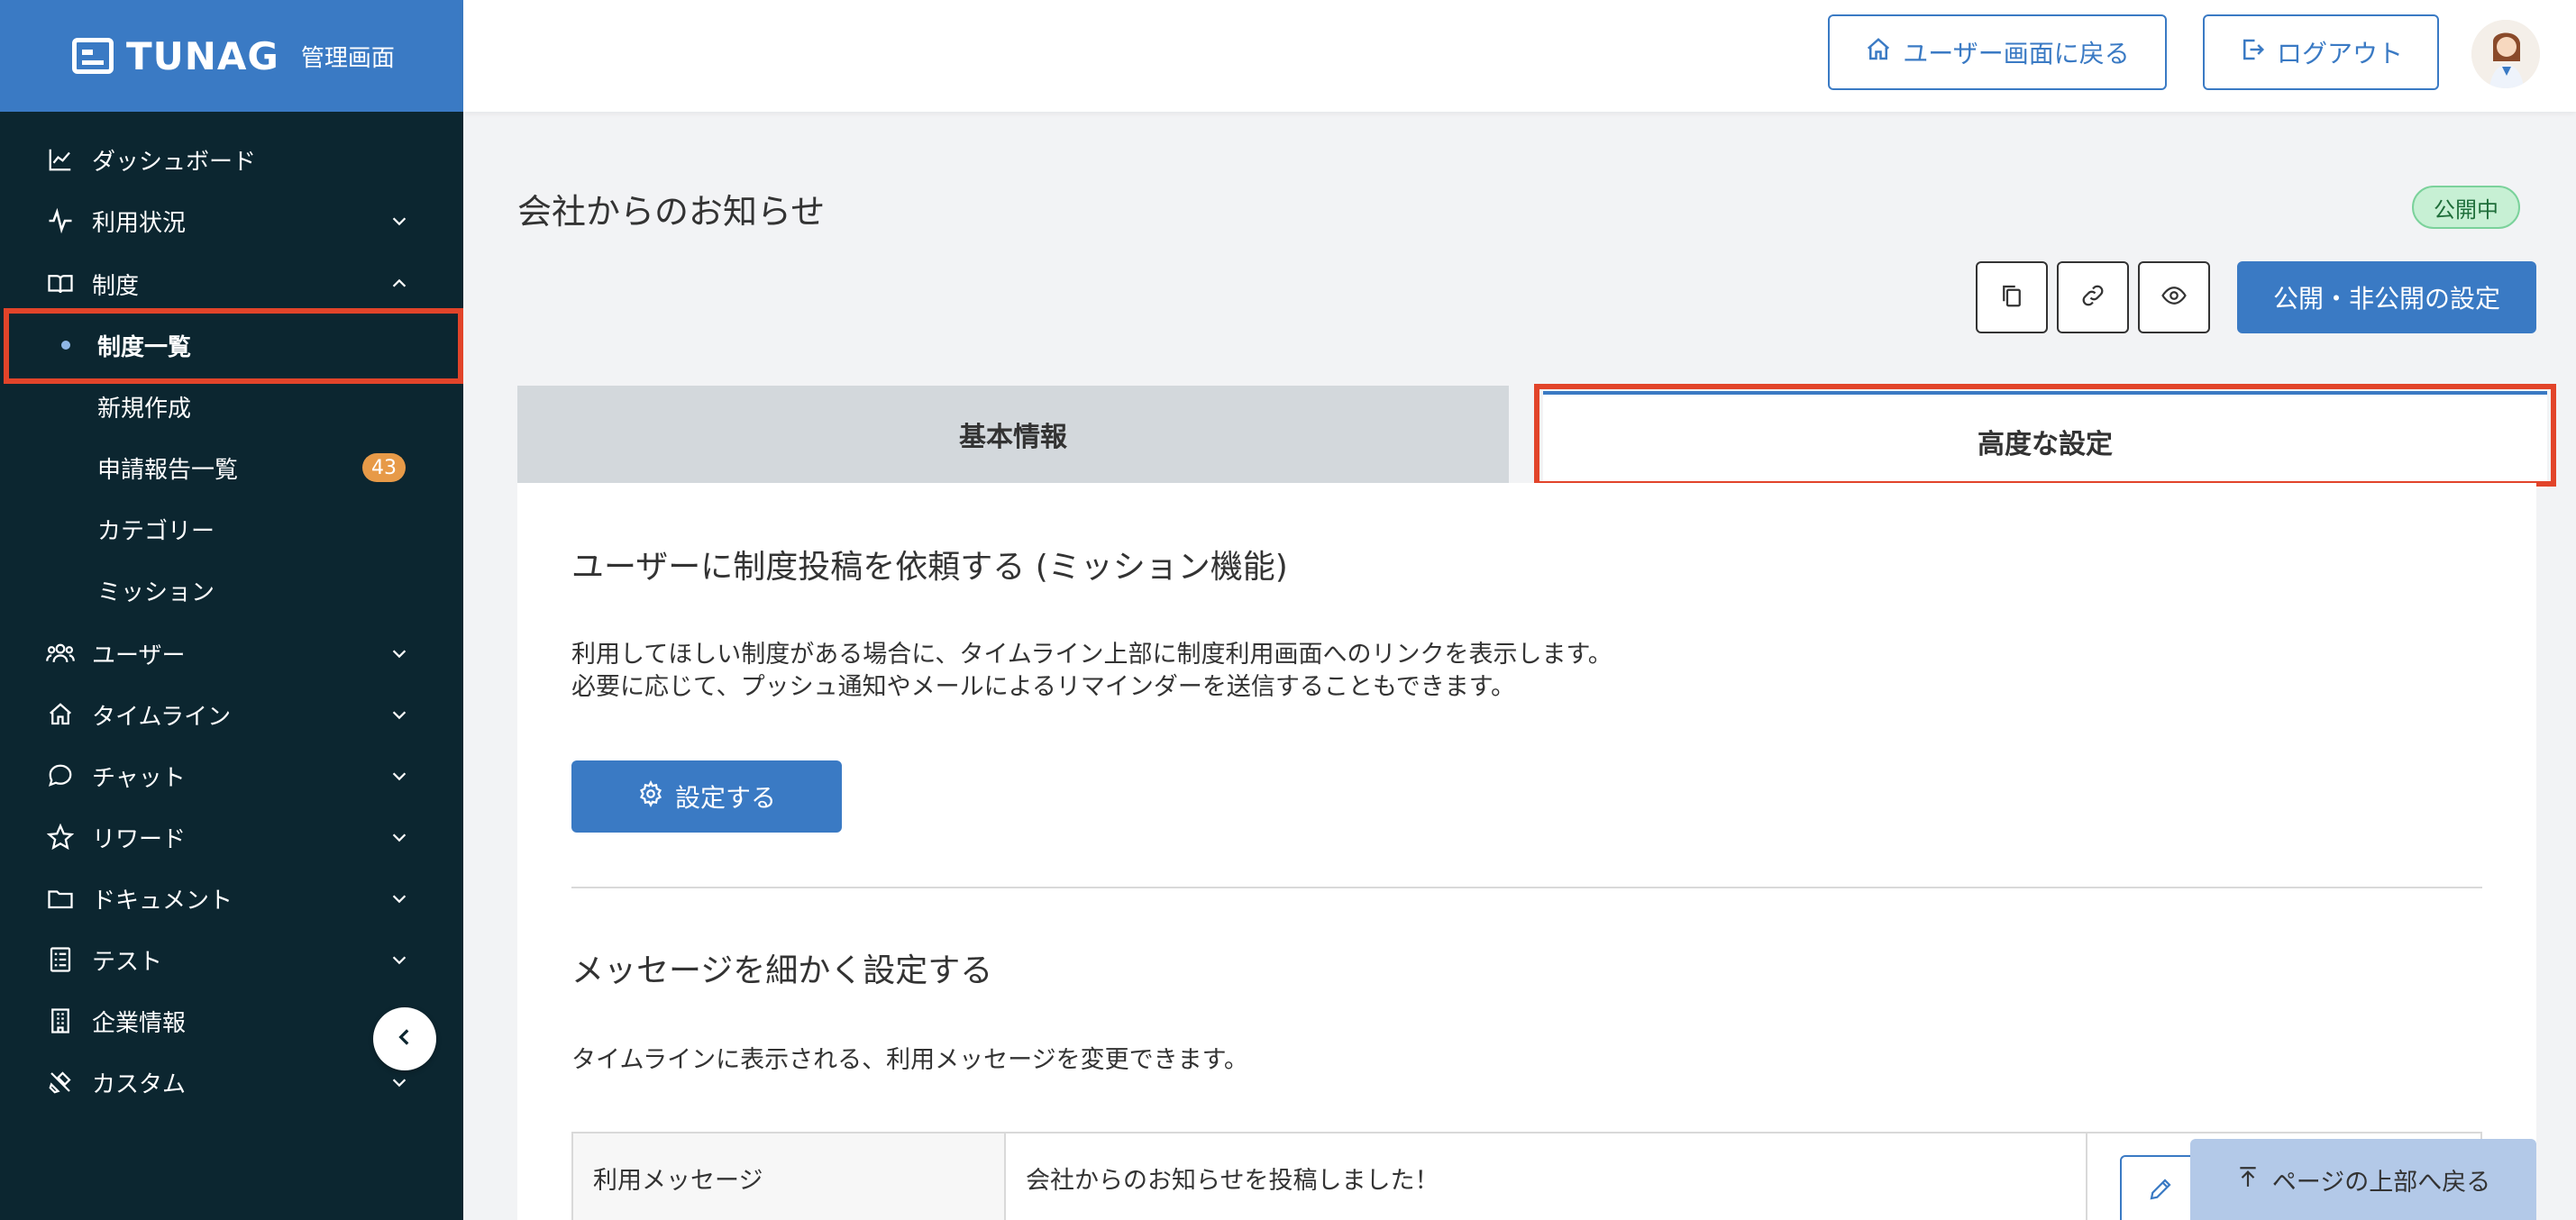 This screenshot has height=1220, width=2576. Describe the element at coordinates (2339, 53) in the screenshot. I see `logout-button-label: ログアウト` at that location.